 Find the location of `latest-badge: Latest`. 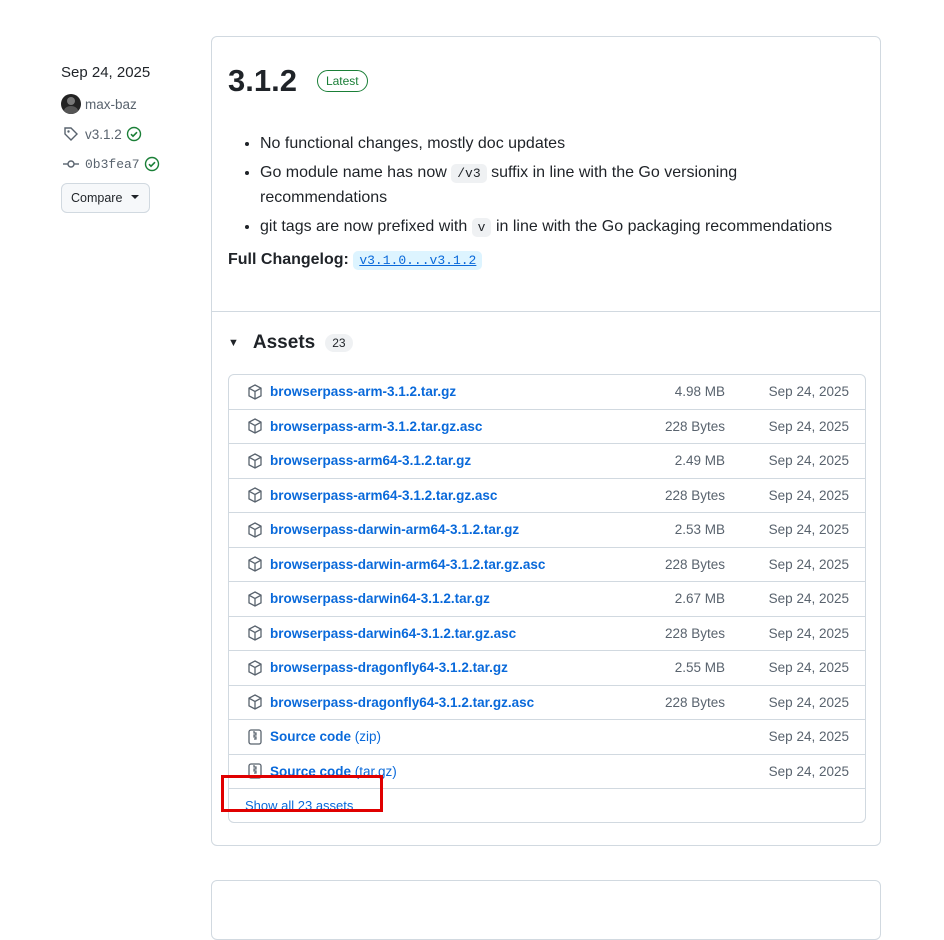

latest-badge: Latest is located at coordinates (342, 81).